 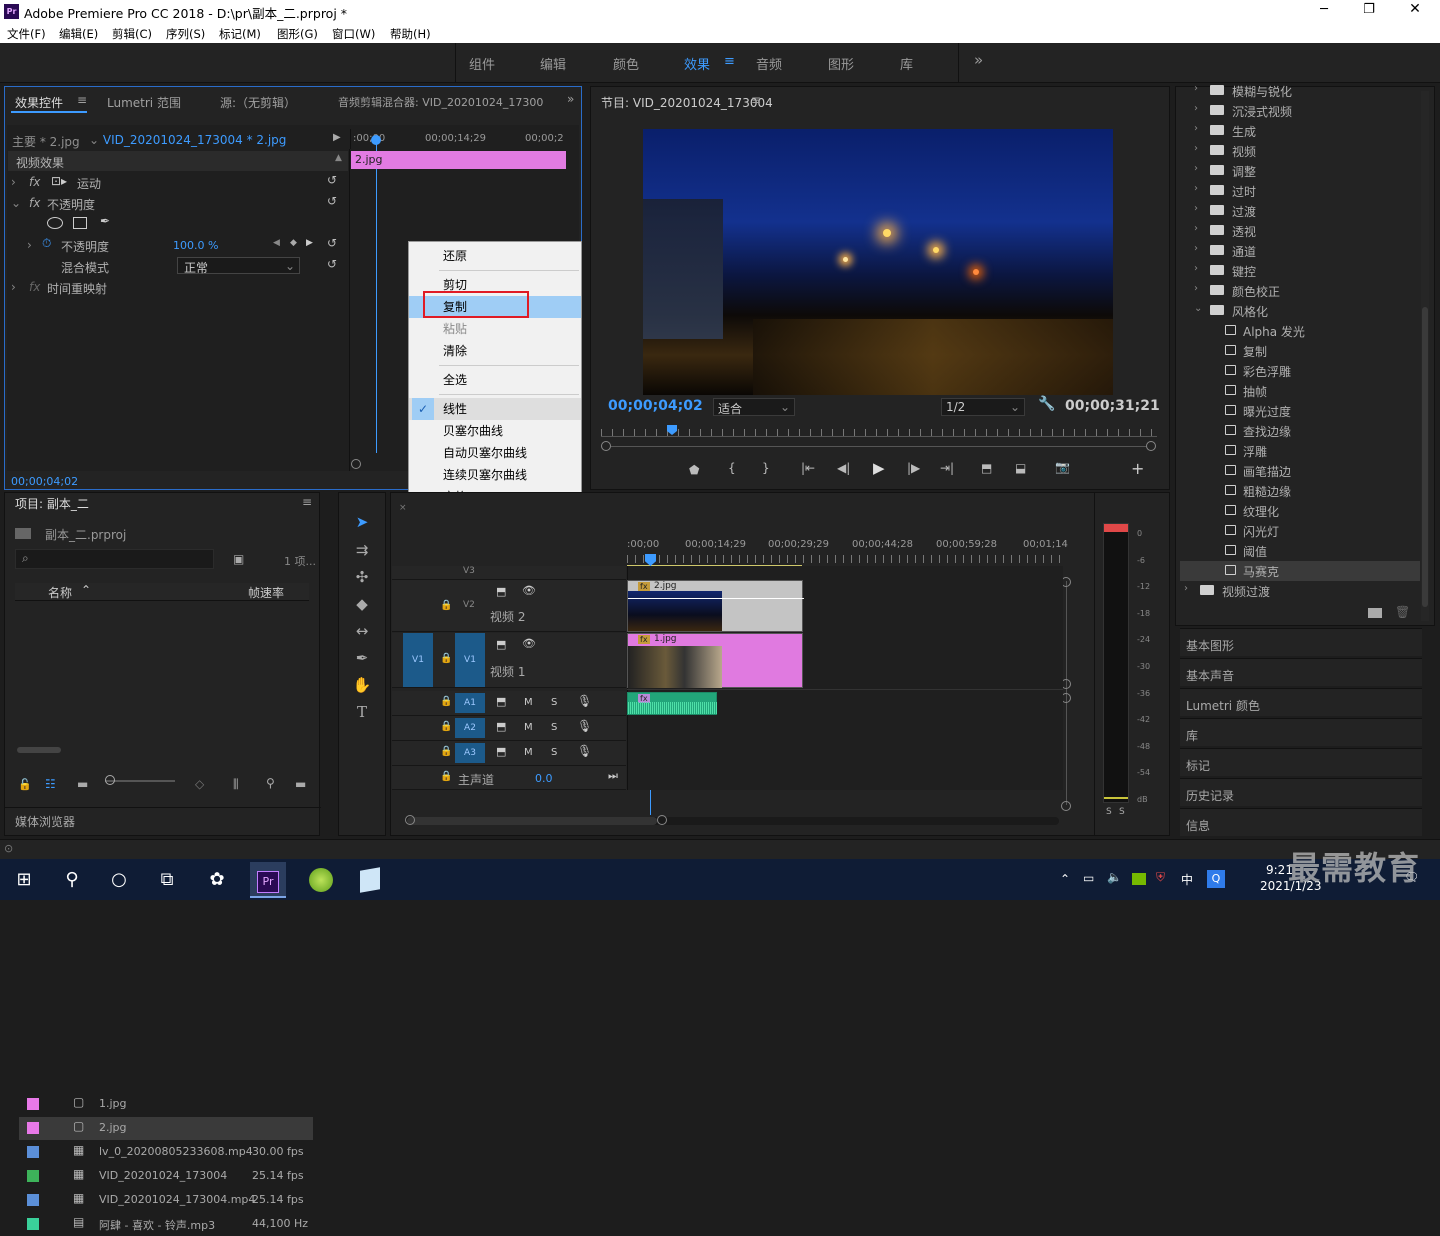 I want to click on opacity-value: 100.0 %, so click(x=195, y=245).